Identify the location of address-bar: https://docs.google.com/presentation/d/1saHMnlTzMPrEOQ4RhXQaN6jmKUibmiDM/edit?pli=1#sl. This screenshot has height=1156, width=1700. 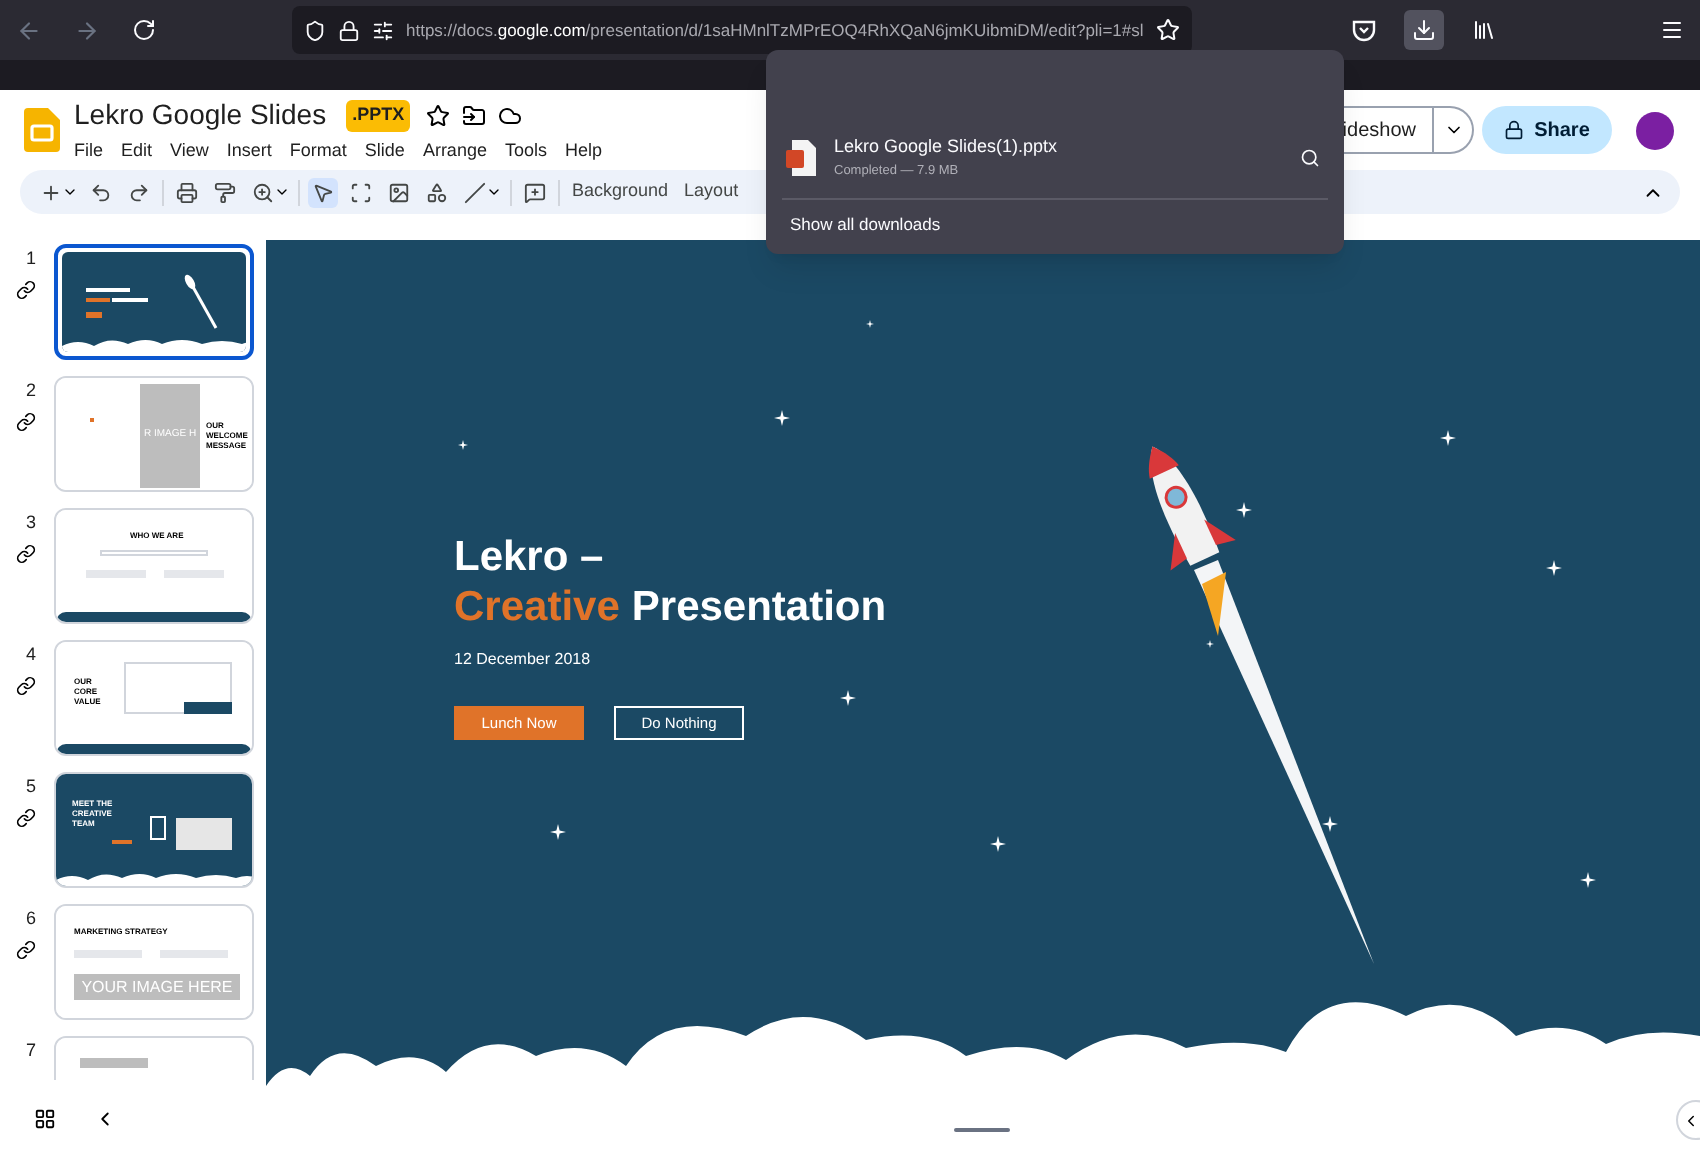
(742, 30).